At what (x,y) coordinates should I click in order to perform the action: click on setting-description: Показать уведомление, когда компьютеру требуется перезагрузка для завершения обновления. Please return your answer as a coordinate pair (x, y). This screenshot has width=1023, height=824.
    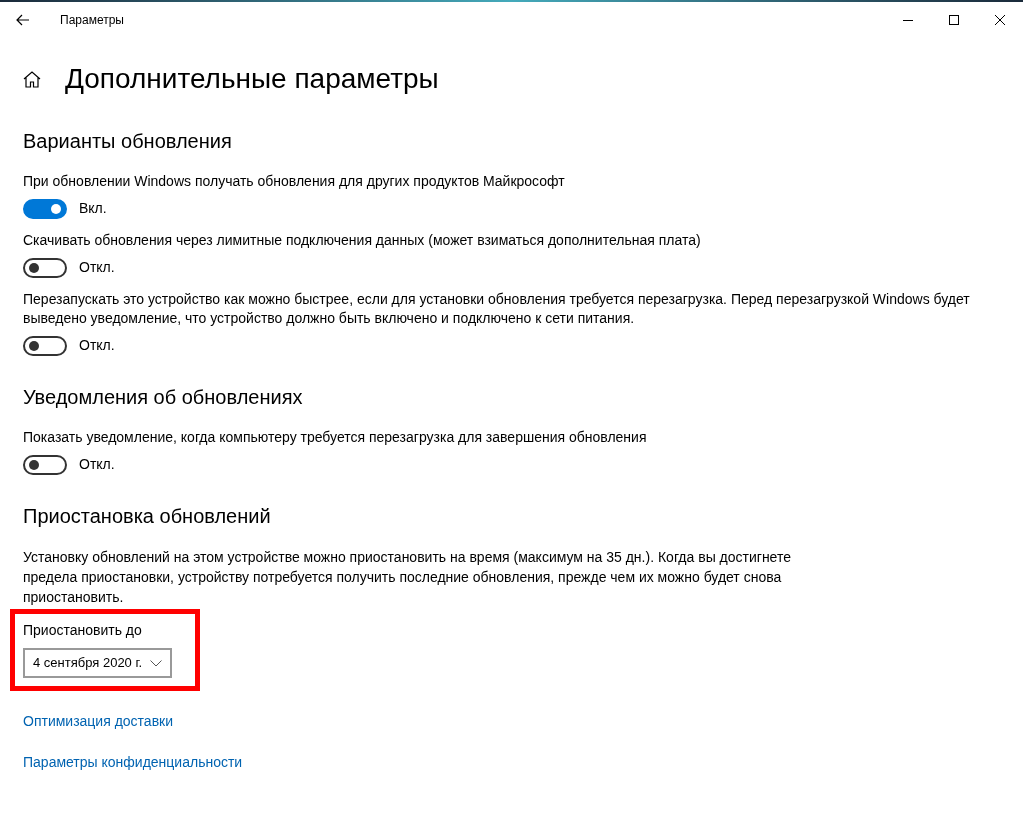
    Looking at the image, I should click on (335, 437).